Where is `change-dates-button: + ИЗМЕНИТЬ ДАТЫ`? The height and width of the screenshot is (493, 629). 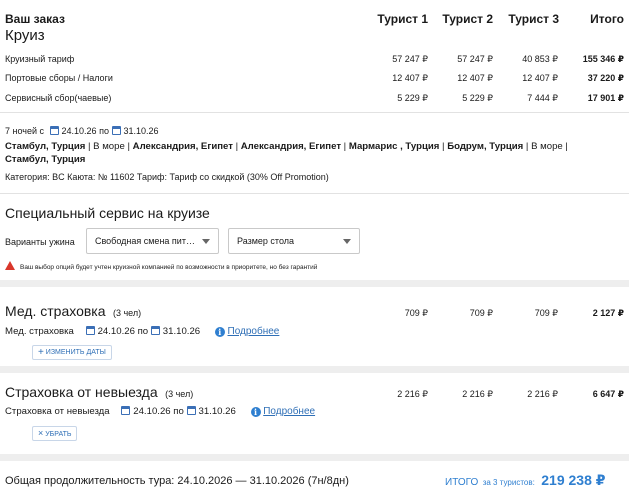
change-dates-button: + ИЗМЕНИТЬ ДАТЫ is located at coordinates (72, 352).